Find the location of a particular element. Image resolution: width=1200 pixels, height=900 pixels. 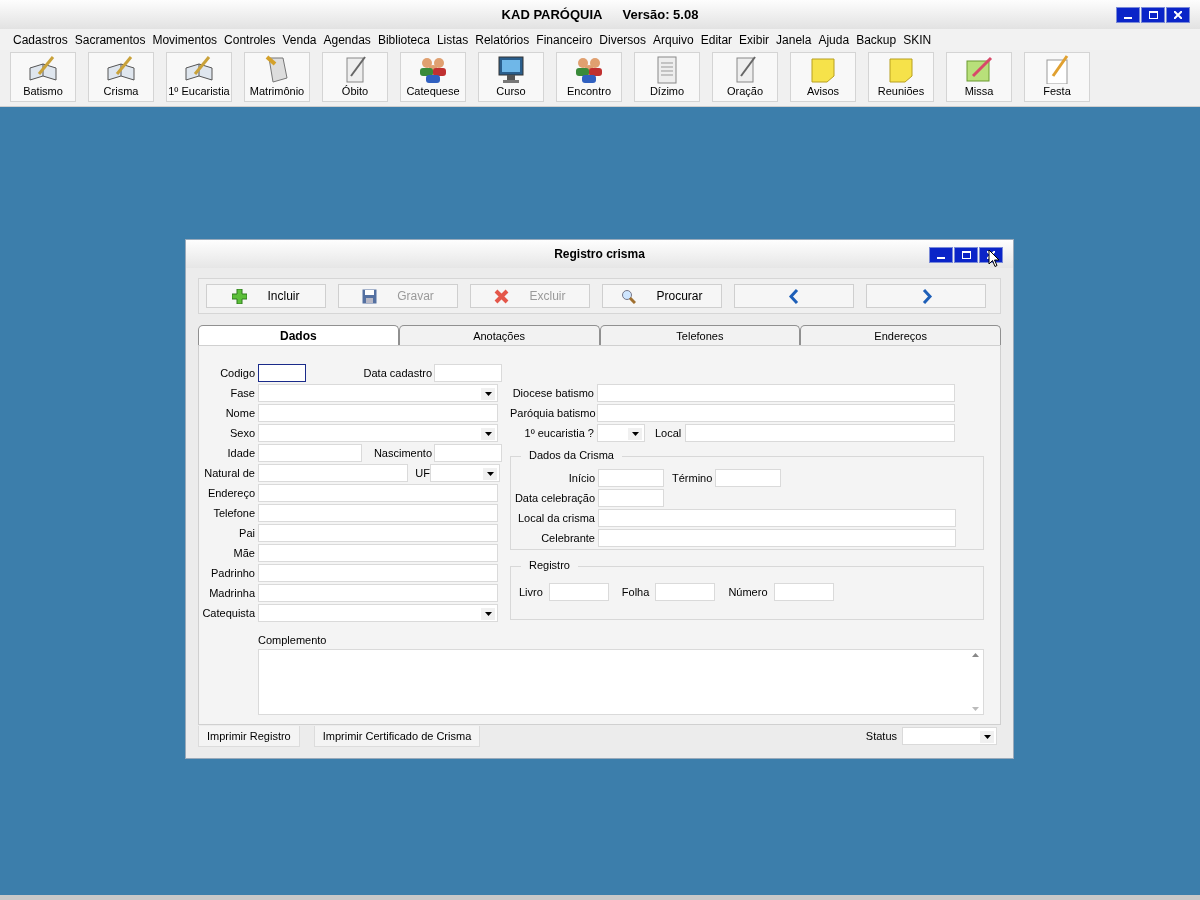

field-label: UF is located at coordinates (422, 473).